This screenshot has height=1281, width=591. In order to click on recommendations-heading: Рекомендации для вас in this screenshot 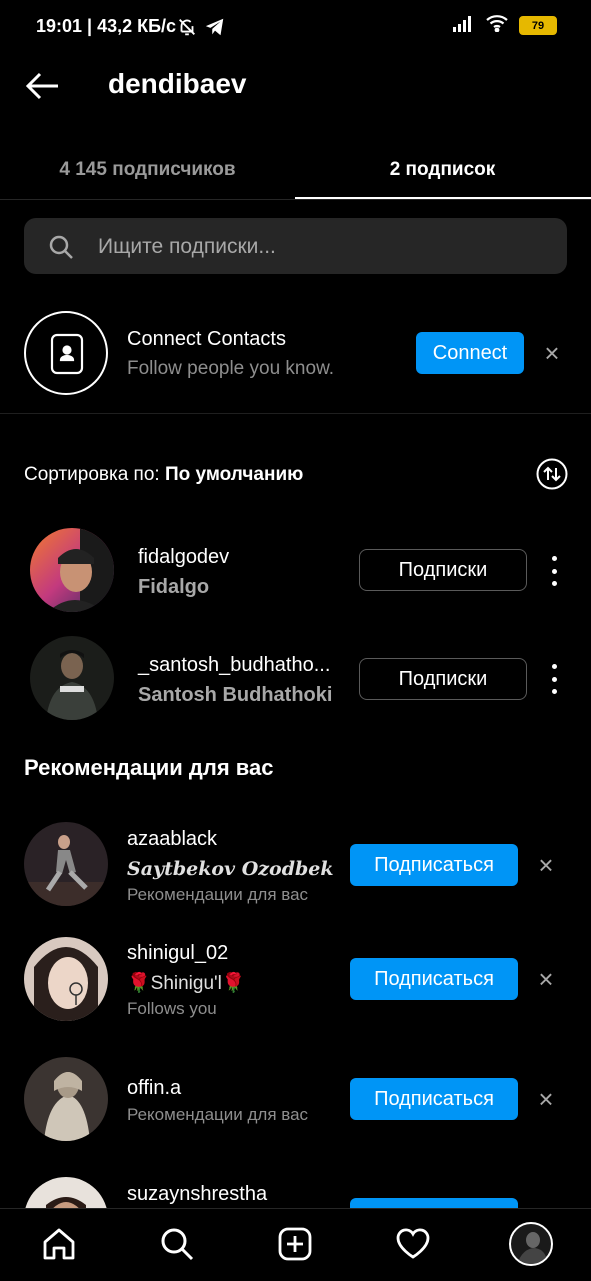, I will do `click(149, 767)`.